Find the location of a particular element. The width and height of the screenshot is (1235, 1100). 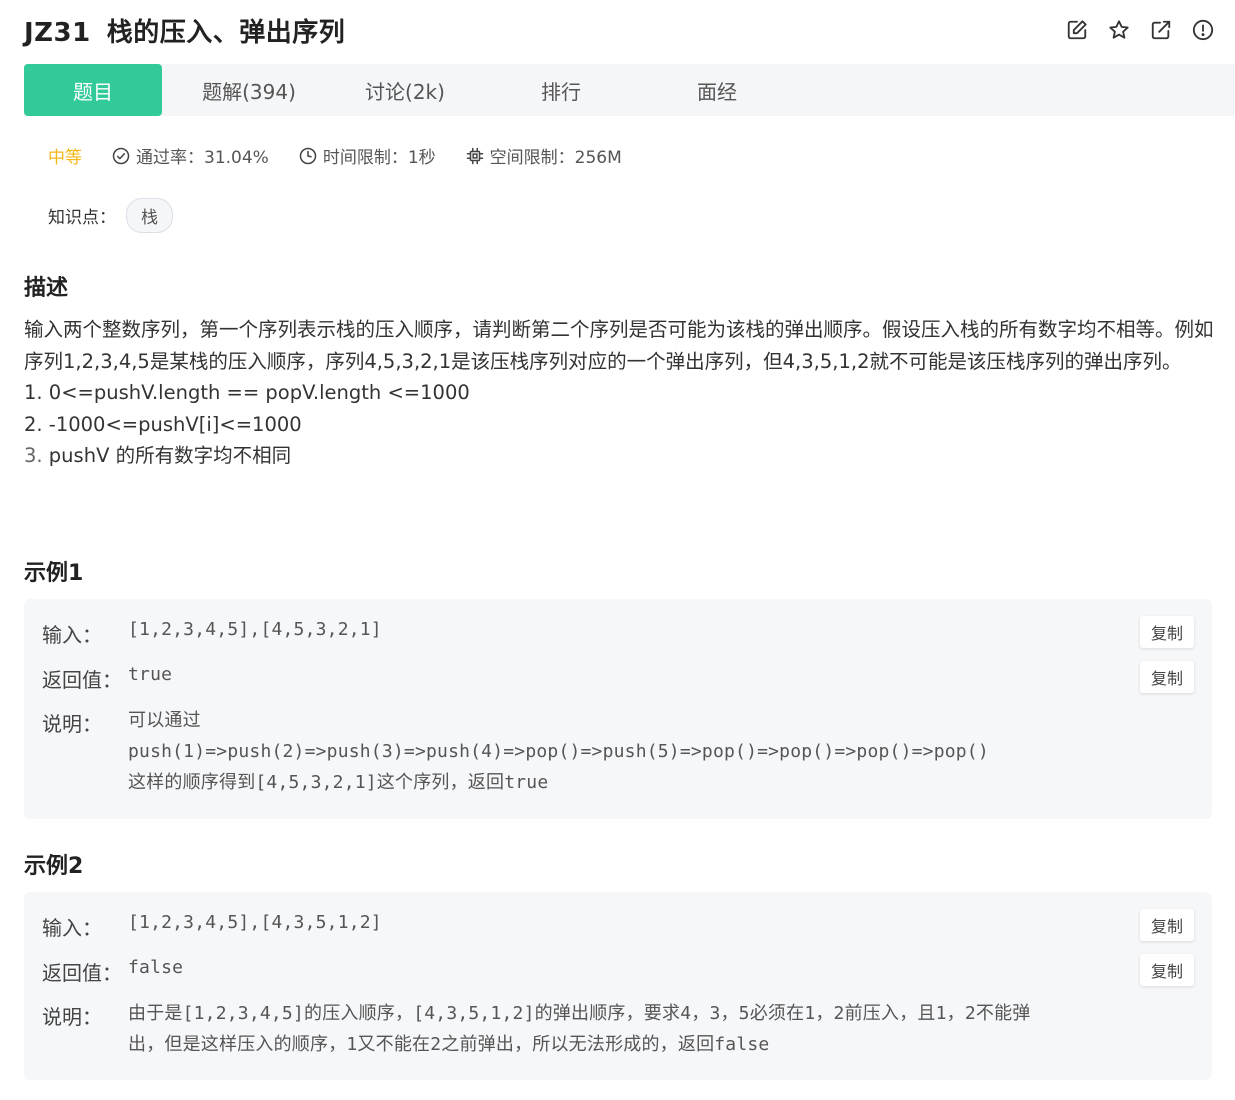

example-1-title: 示例1 is located at coordinates (54, 573).